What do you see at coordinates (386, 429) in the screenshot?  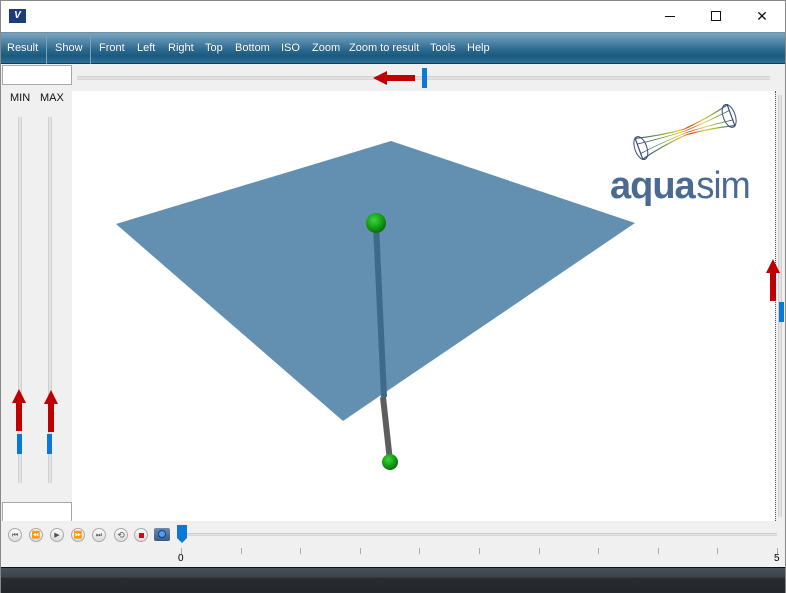 I see `cable-line-lower` at bounding box center [386, 429].